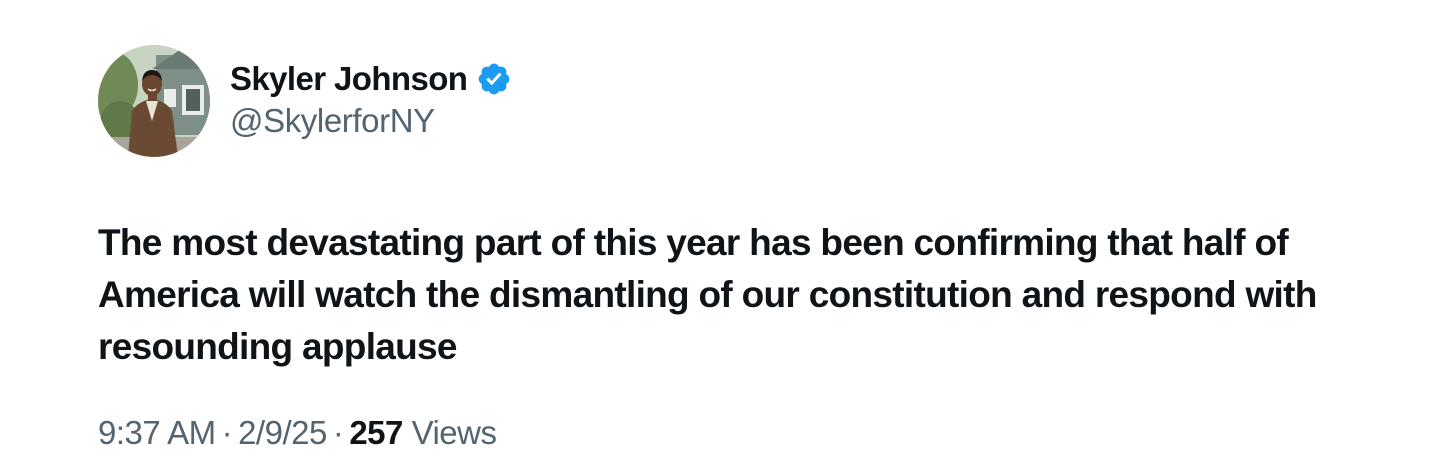 The height and width of the screenshot is (474, 1456). I want to click on author-display-name: Skyler Johnson, so click(349, 79).